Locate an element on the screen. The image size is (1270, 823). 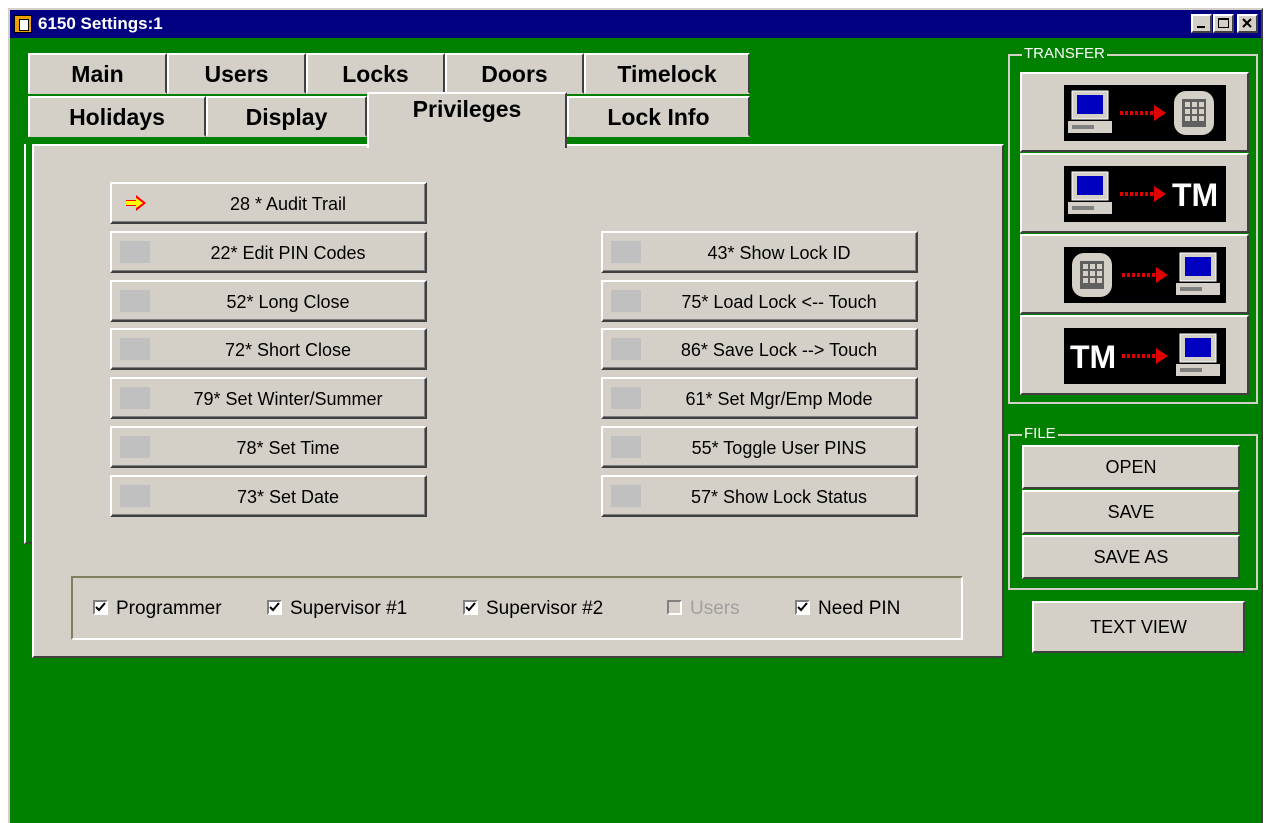
transfer-group: TRANSFER TM TM is located at coordinates (1133, 224).